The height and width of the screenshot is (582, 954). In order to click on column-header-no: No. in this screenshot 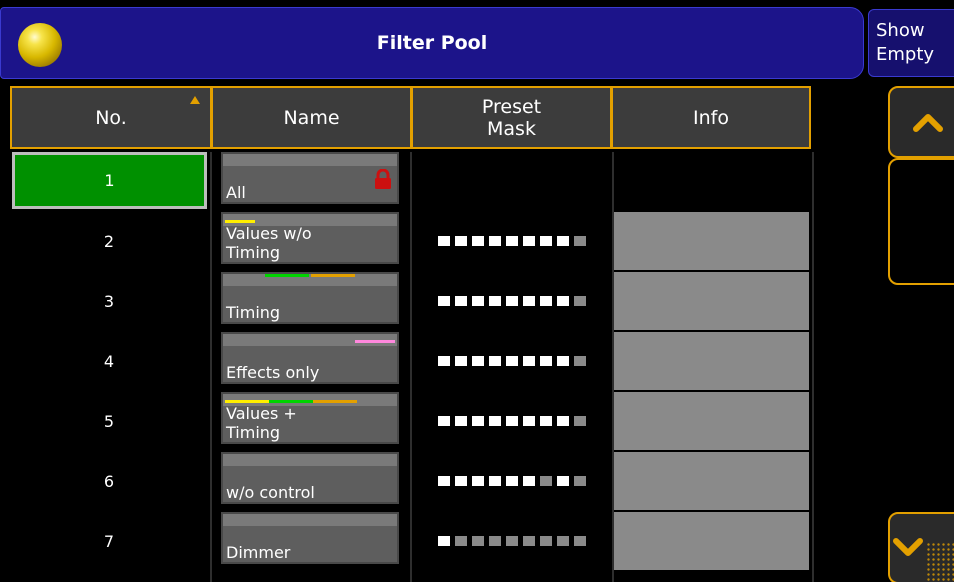, I will do `click(111, 117)`.